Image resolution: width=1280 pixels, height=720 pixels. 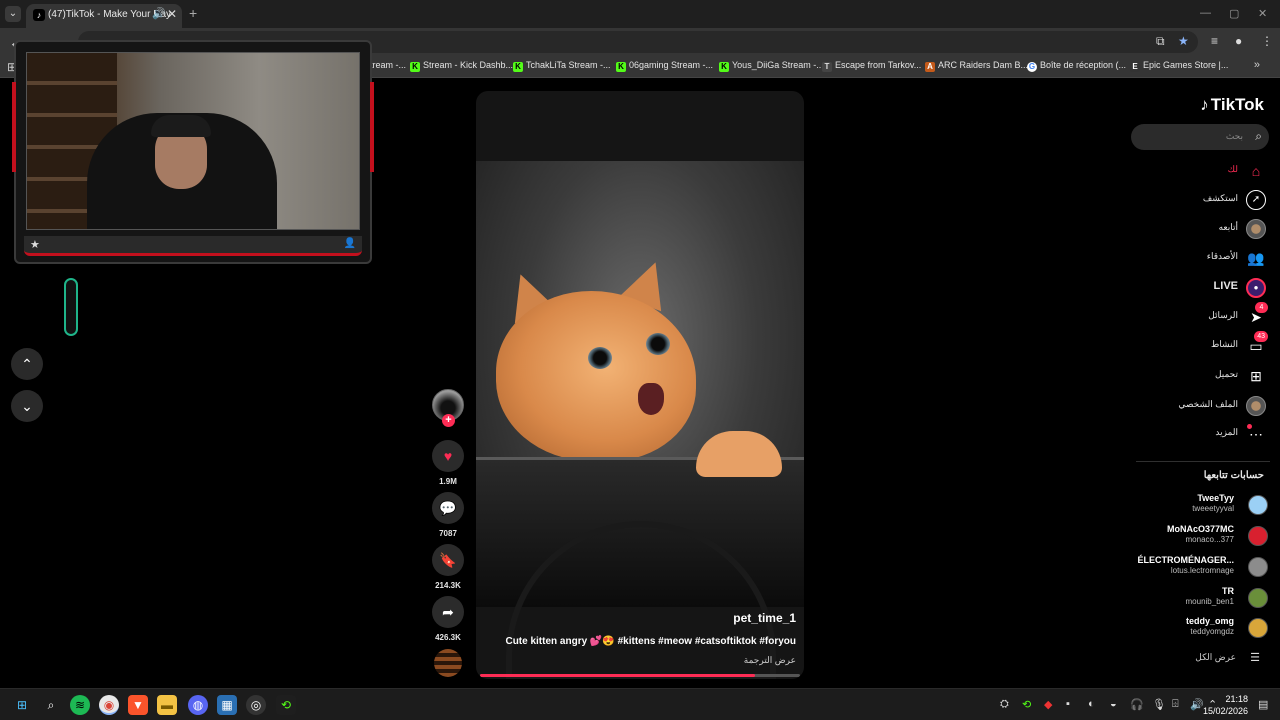 I want to click on overlay-accent, so click(x=14, y=127).